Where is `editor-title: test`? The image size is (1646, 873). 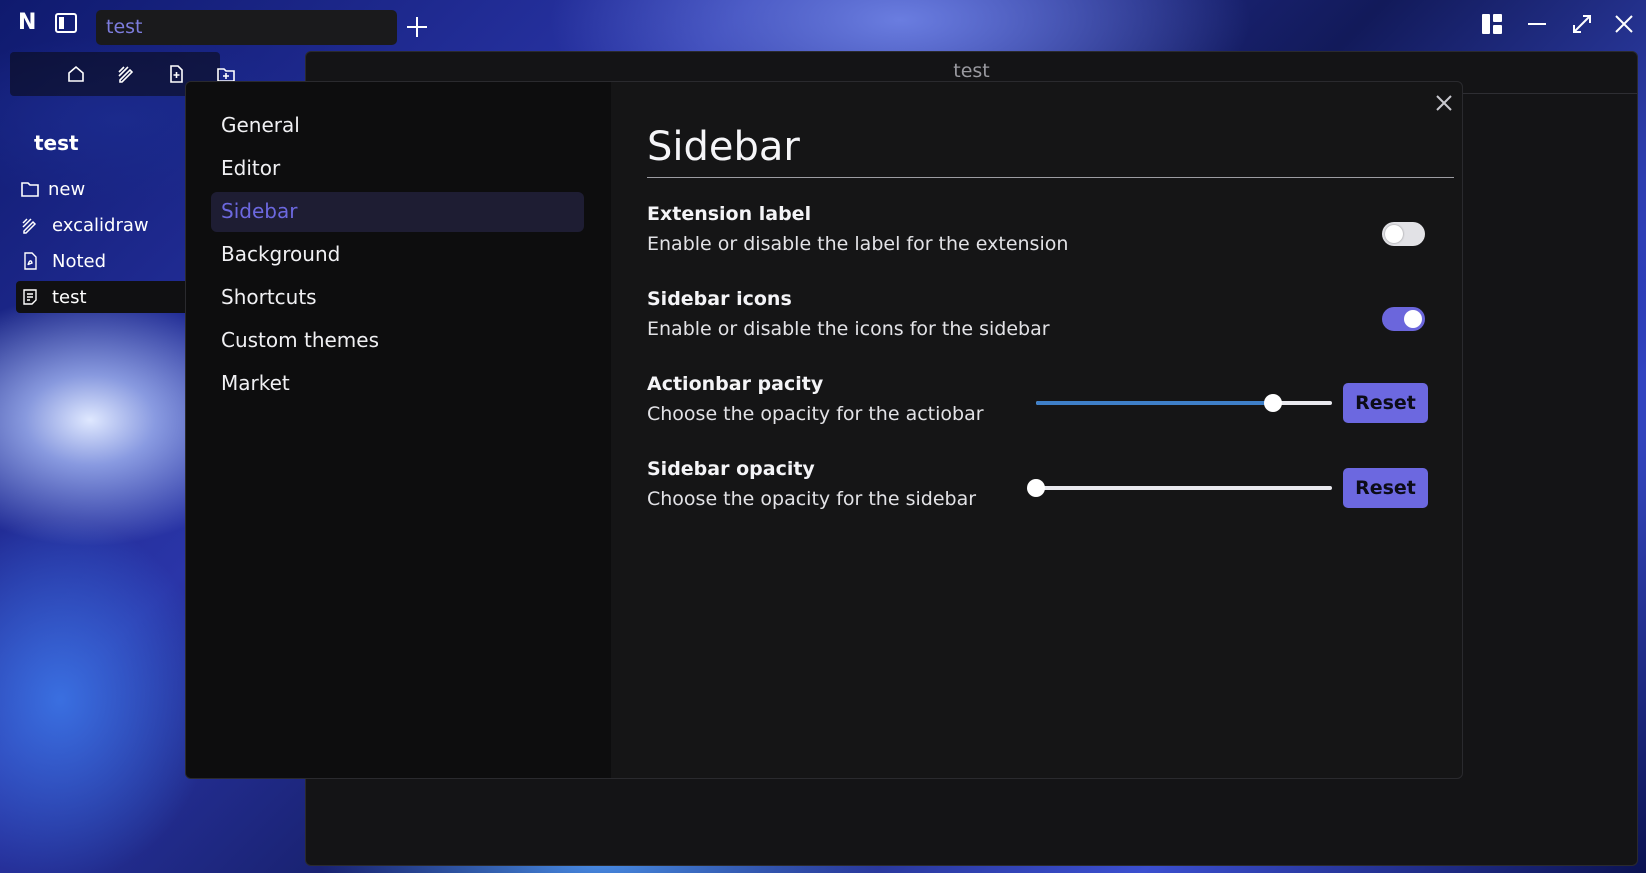
editor-title: test is located at coordinates (971, 71).